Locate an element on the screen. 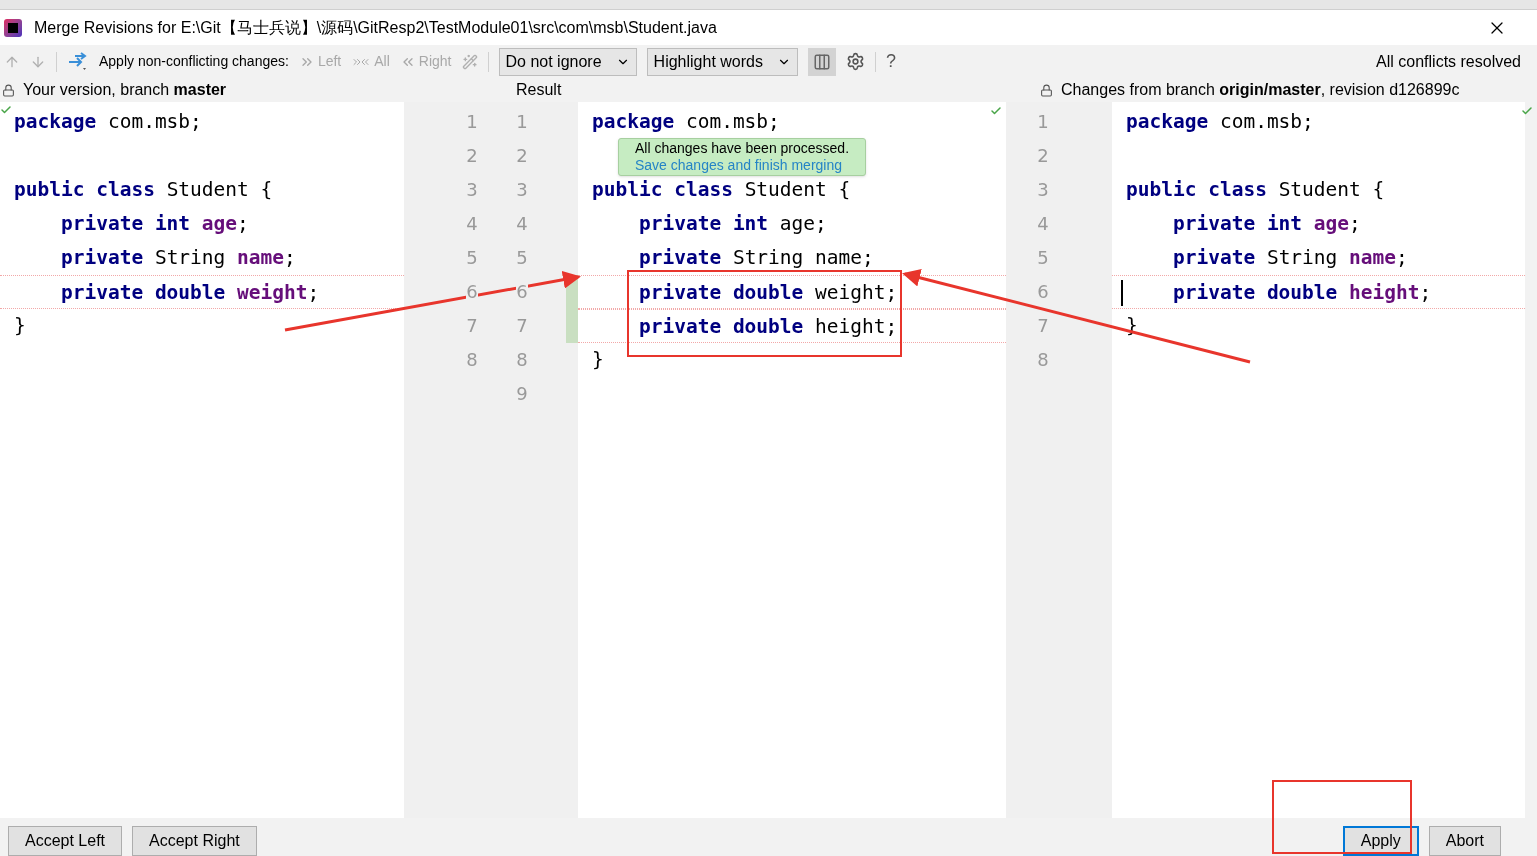 Image resolution: width=1537 pixels, height=856 pixels. dialog-button: Accept Left is located at coordinates (65, 841).